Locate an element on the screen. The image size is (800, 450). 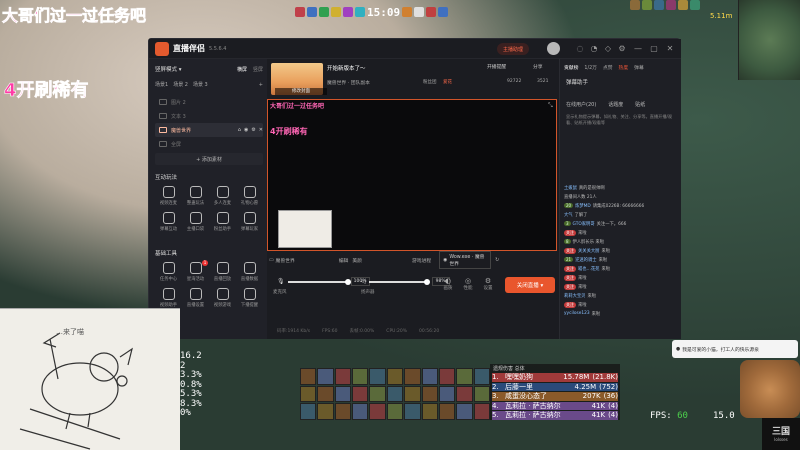
danmu-username: 莉莉大宝贝 is located at coordinates (574, 296).